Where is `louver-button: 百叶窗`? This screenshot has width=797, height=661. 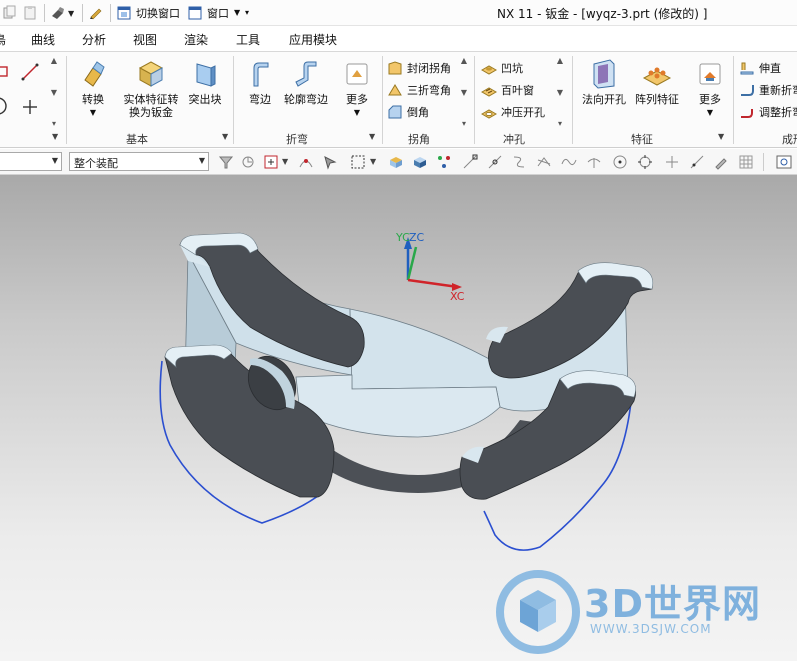
louver-button: 百叶窗 is located at coordinates (507, 90).